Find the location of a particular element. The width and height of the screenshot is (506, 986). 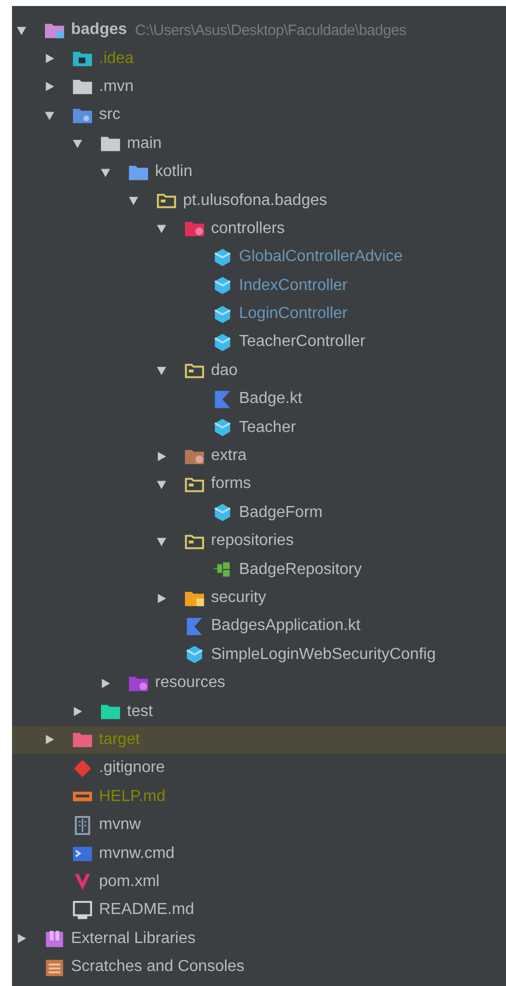

file-name: resources is located at coordinates (190, 683).